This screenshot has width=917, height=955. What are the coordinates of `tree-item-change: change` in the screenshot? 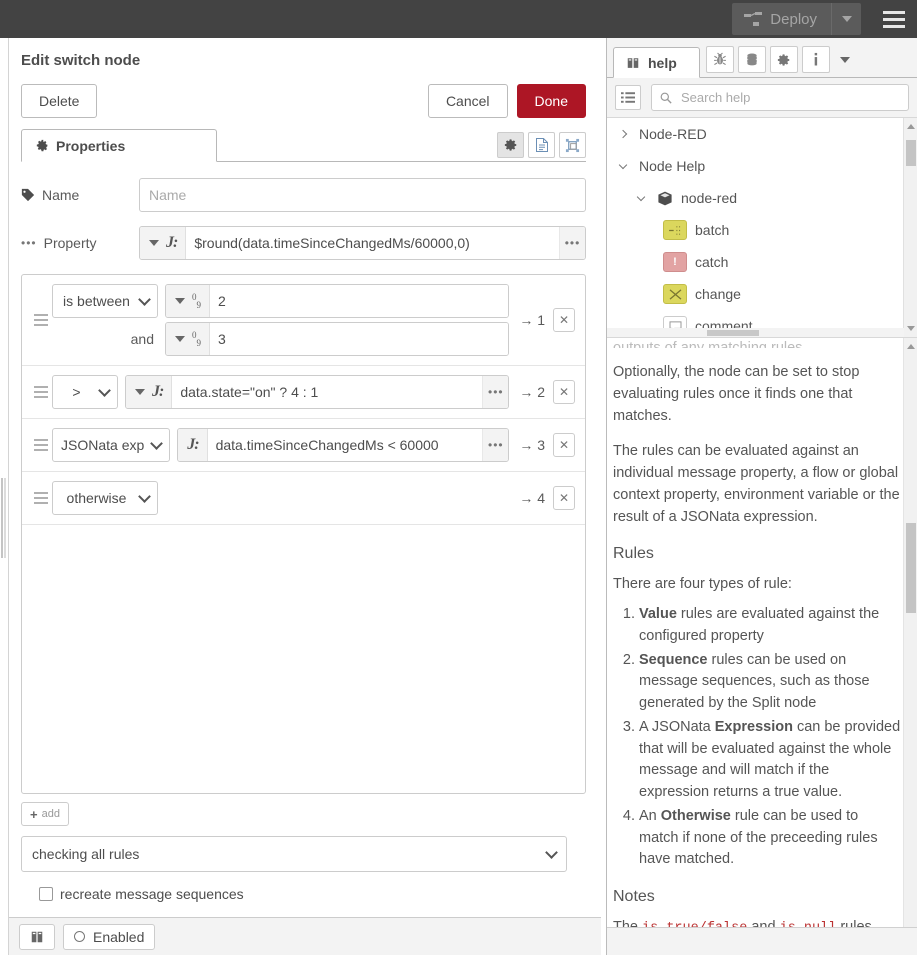 It's located at (762, 294).